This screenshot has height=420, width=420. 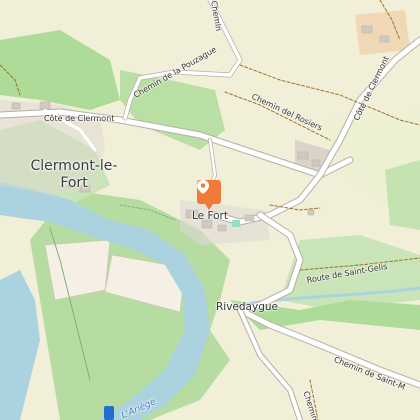 I want to click on field-area, so click(x=77, y=270).